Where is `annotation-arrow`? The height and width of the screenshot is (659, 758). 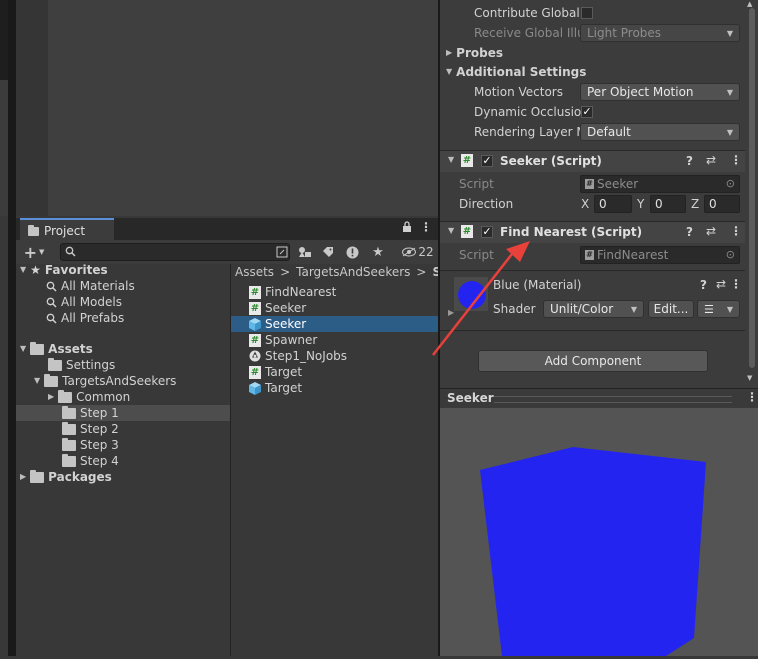
annotation-arrow is located at coordinates (481, 298).